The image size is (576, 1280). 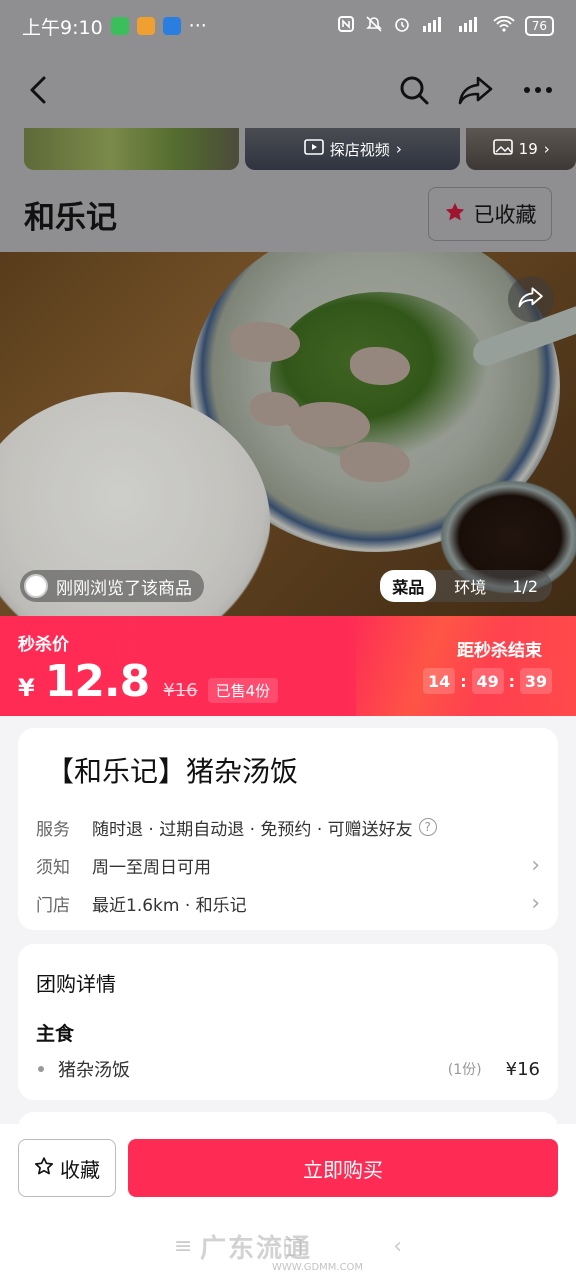 What do you see at coordinates (41, 1069) in the screenshot?
I see `bullet-icon` at bounding box center [41, 1069].